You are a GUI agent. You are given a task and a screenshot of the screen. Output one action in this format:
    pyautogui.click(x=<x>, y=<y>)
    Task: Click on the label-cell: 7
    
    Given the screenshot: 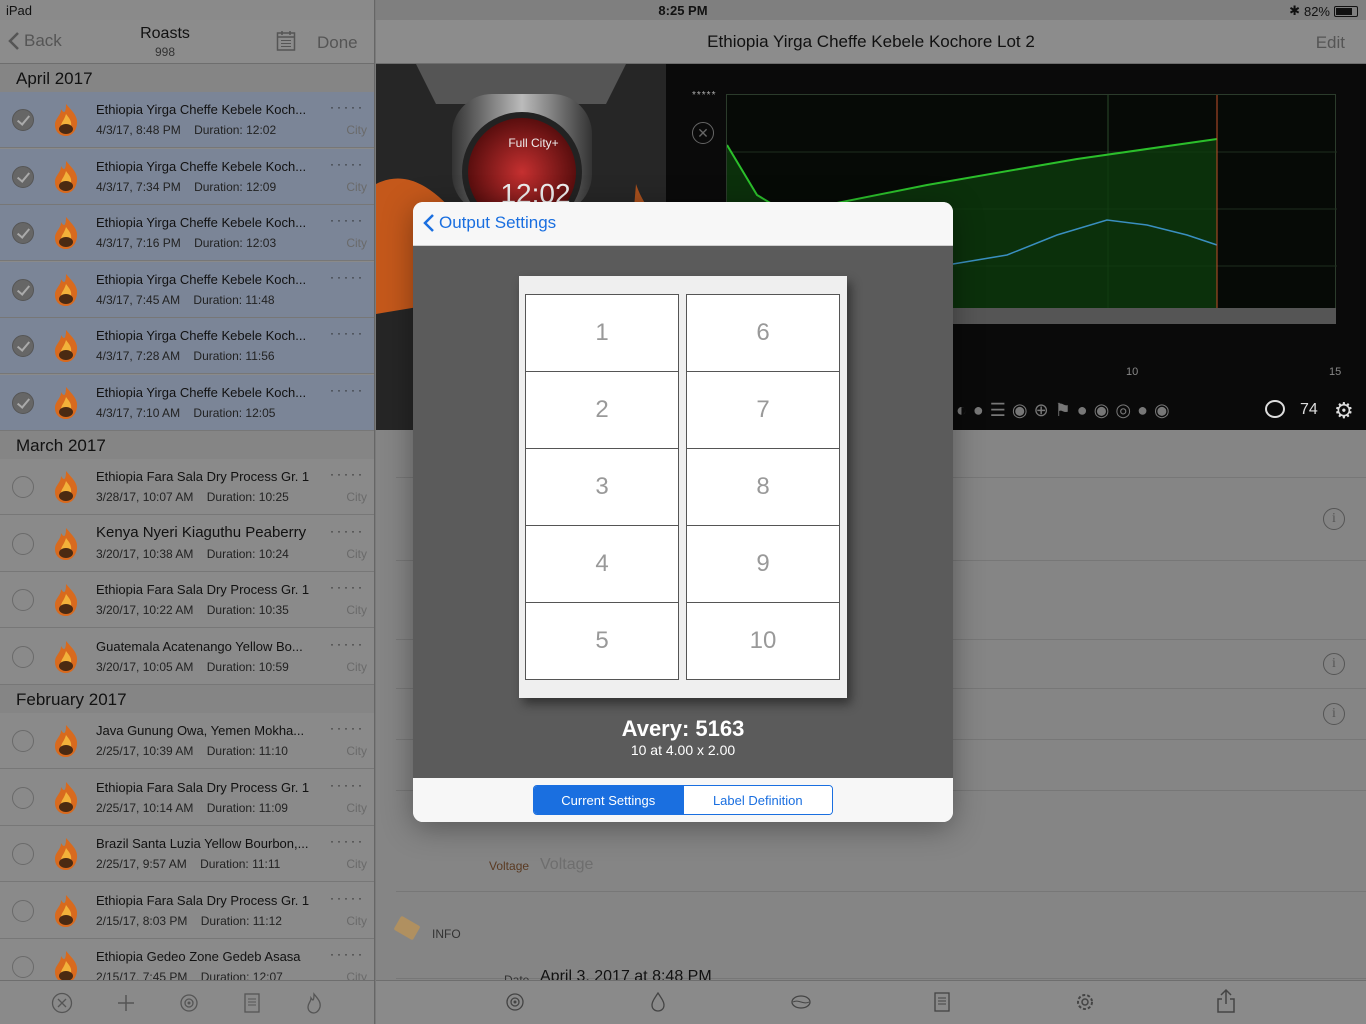 What is the action you would take?
    pyautogui.click(x=763, y=410)
    